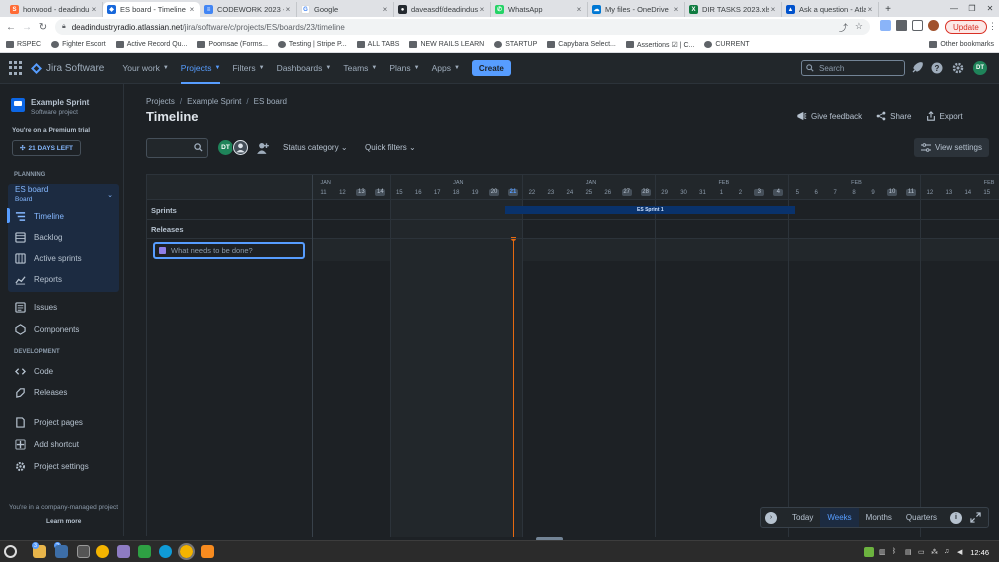 Image resolution: width=999 pixels, height=562 pixels. Describe the element at coordinates (539, 9) in the screenshot. I see `browser-tab: ✆ WhatsApp ×` at that location.